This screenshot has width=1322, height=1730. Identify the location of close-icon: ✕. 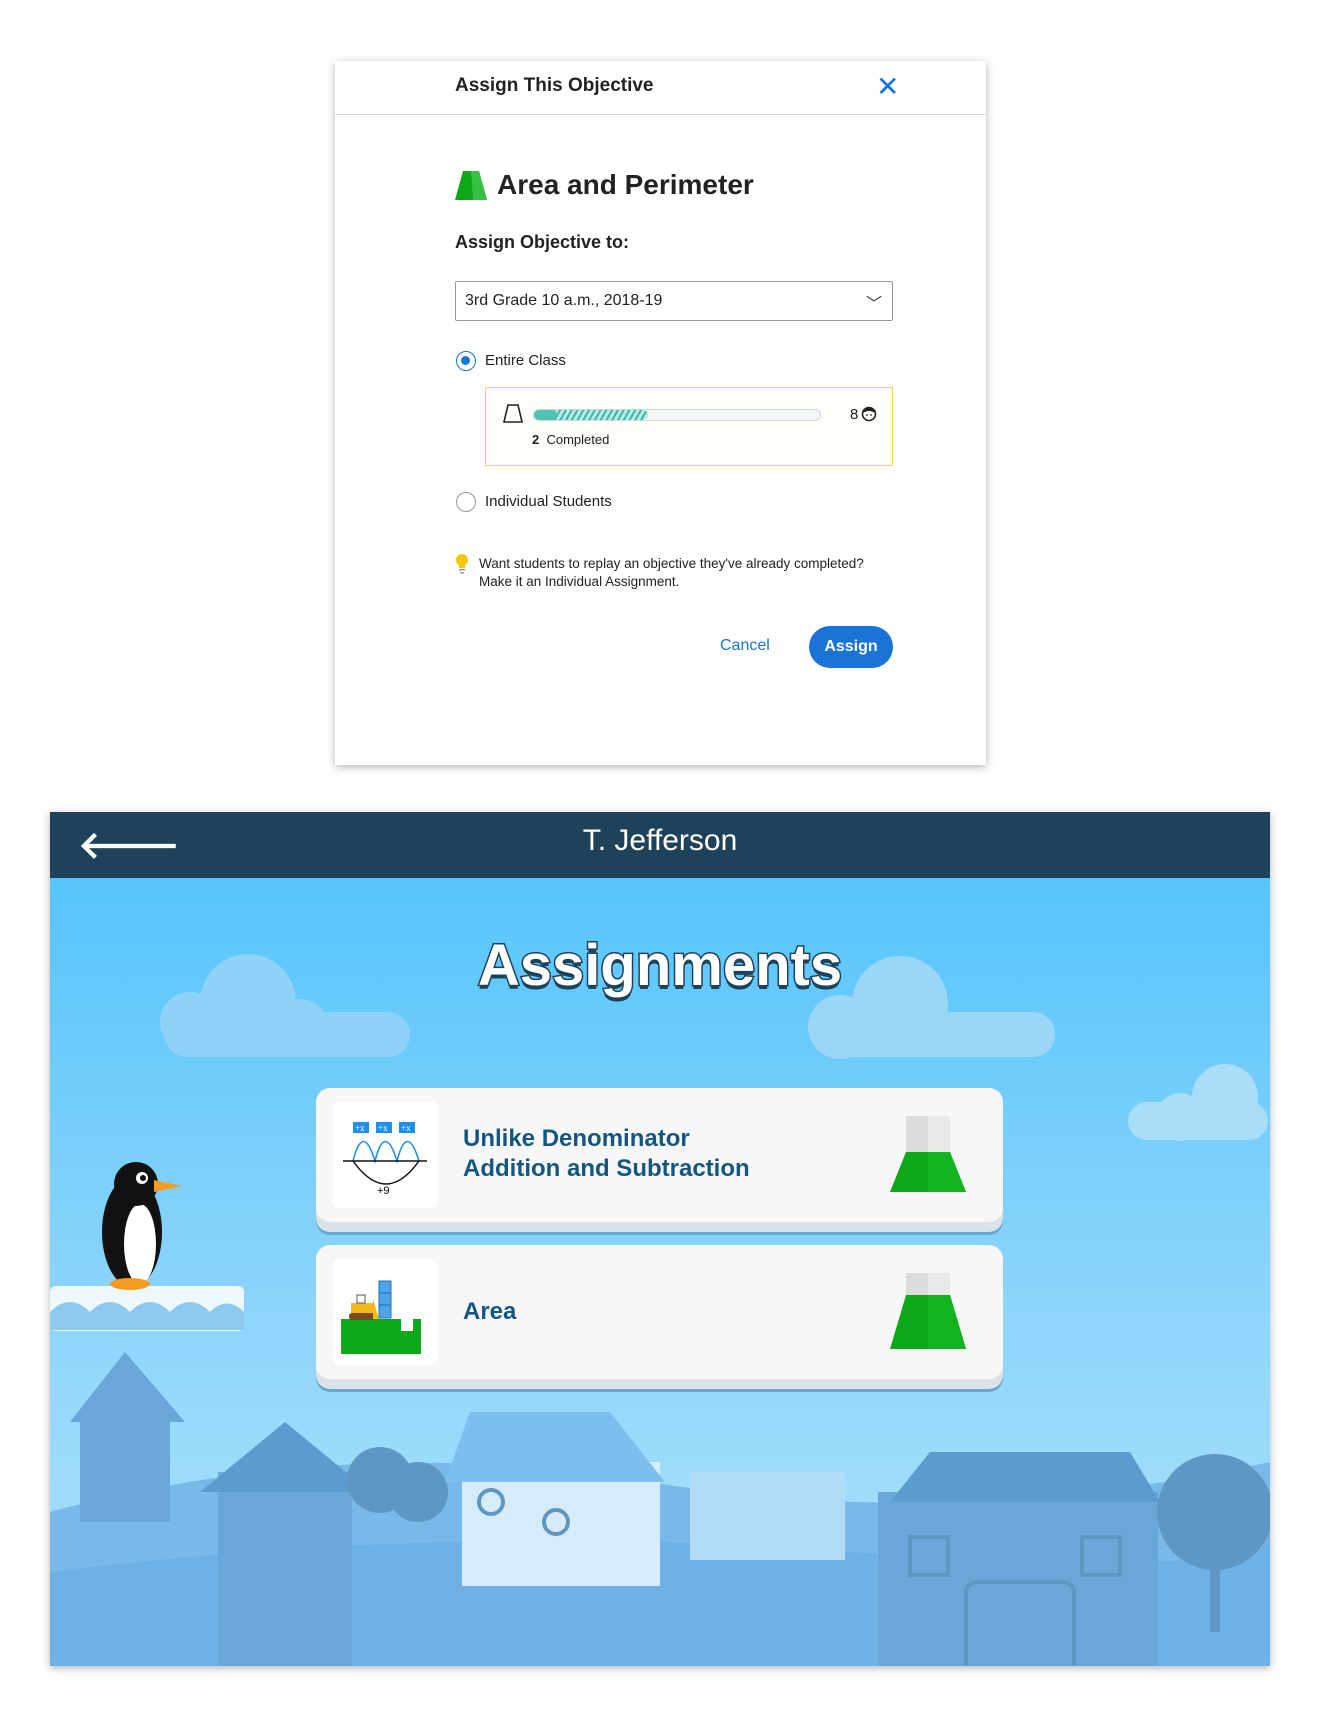
(887, 87).